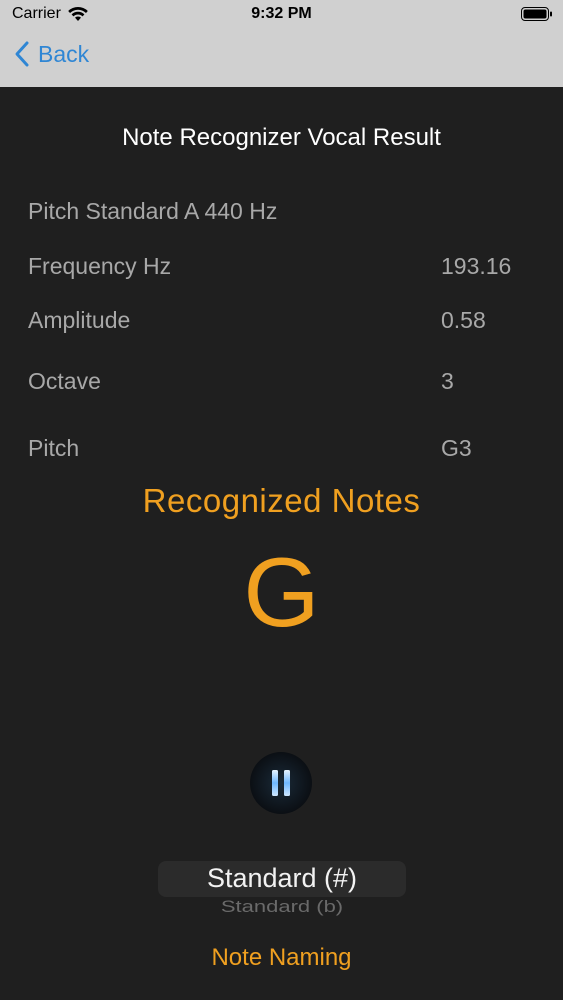 The image size is (563, 1000). I want to click on amplitude-value: 0.58, so click(463, 320).